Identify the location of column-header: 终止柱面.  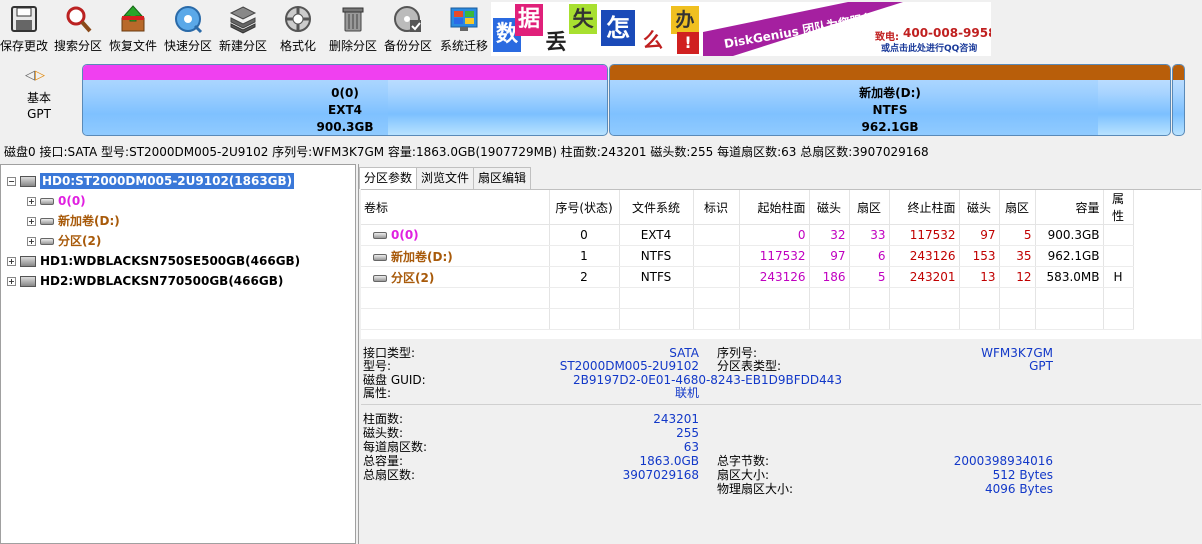
(924, 207).